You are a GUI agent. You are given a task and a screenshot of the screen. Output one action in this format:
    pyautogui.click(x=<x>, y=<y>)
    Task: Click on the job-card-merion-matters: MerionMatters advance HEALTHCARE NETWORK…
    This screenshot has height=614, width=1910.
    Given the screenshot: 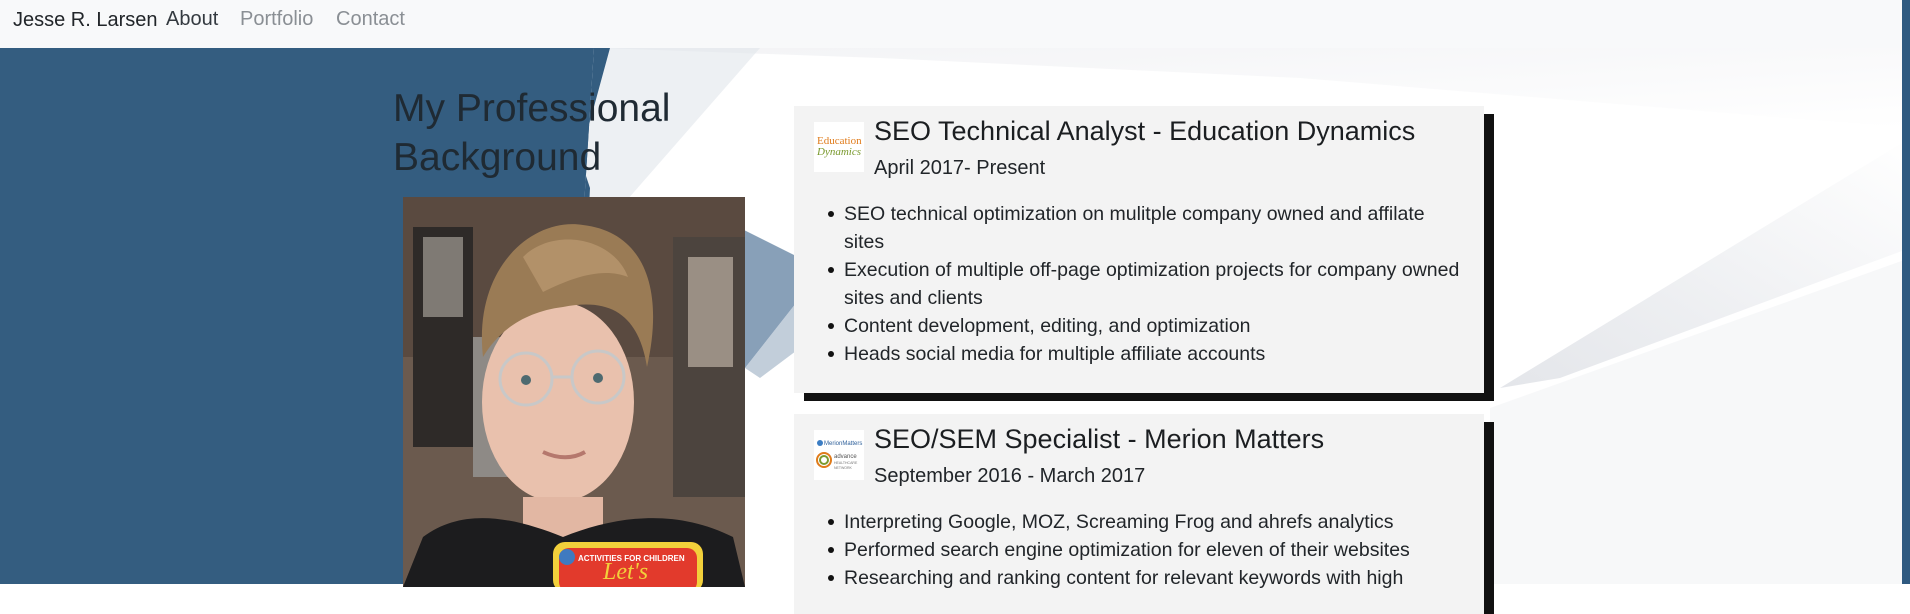 What is the action you would take?
    pyautogui.click(x=1139, y=514)
    